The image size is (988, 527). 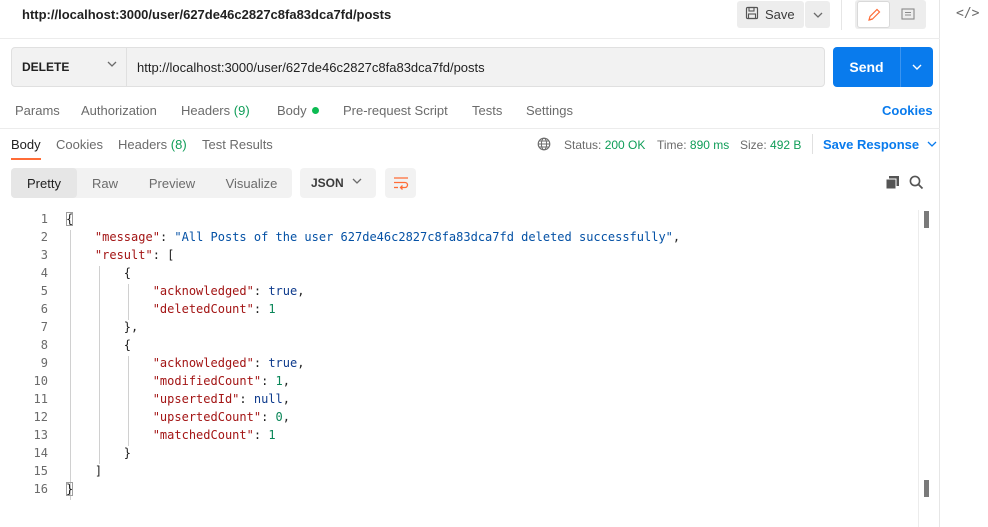 What do you see at coordinates (892, 184) in the screenshot?
I see `copy-icon` at bounding box center [892, 184].